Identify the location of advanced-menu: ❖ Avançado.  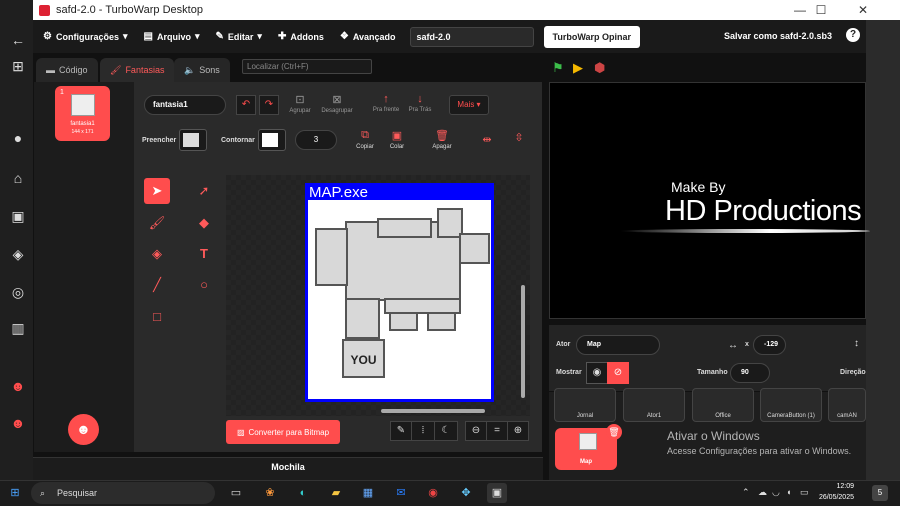
(368, 36).